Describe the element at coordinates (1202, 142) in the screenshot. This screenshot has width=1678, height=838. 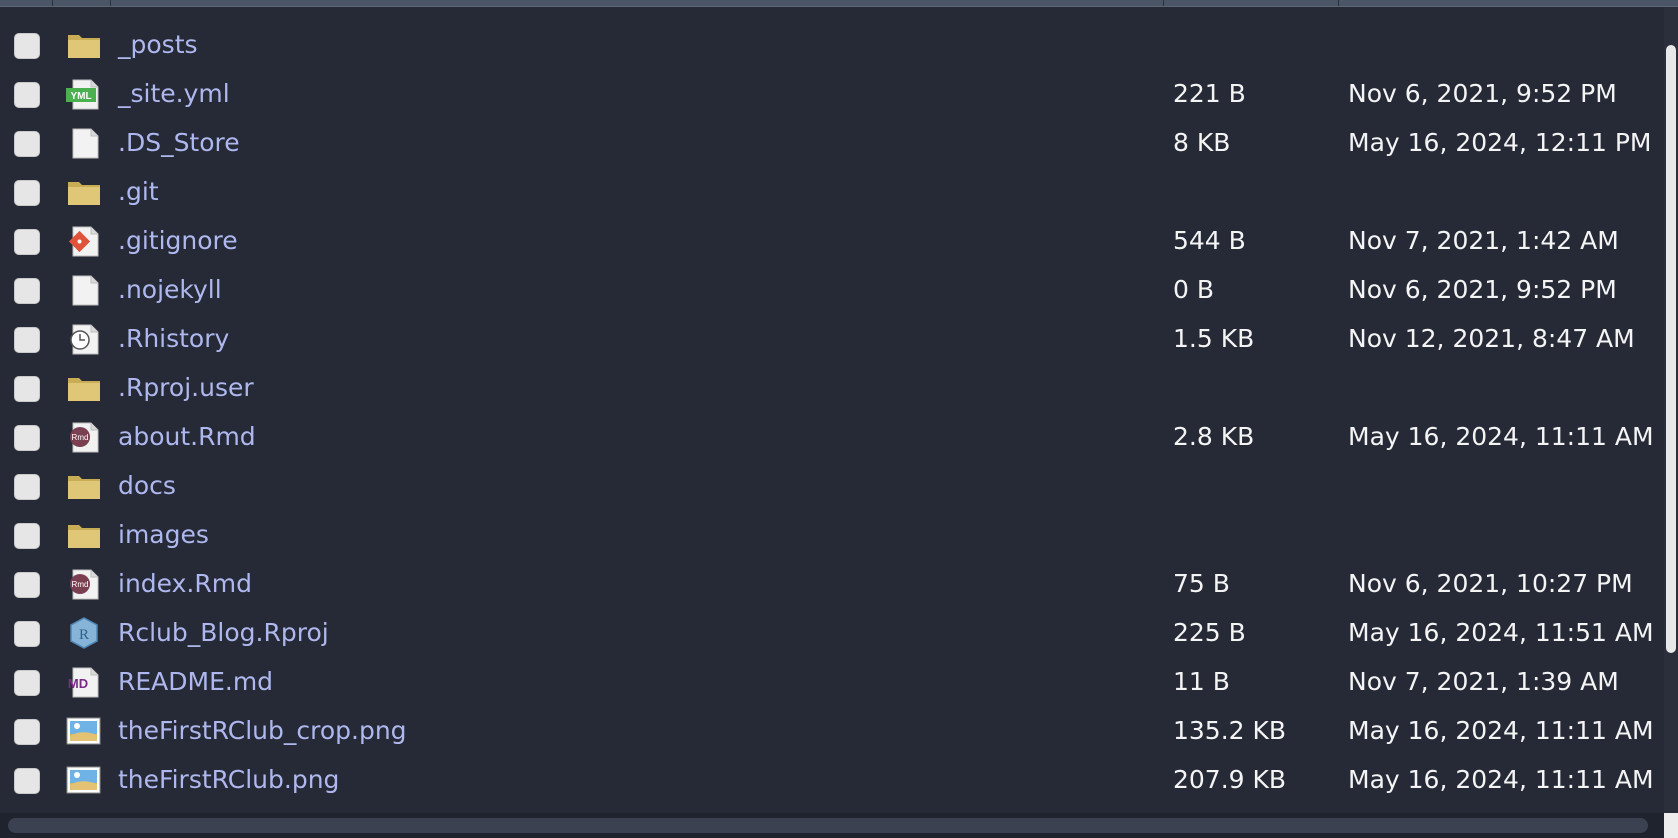
I see `file-size: 8 KB` at that location.